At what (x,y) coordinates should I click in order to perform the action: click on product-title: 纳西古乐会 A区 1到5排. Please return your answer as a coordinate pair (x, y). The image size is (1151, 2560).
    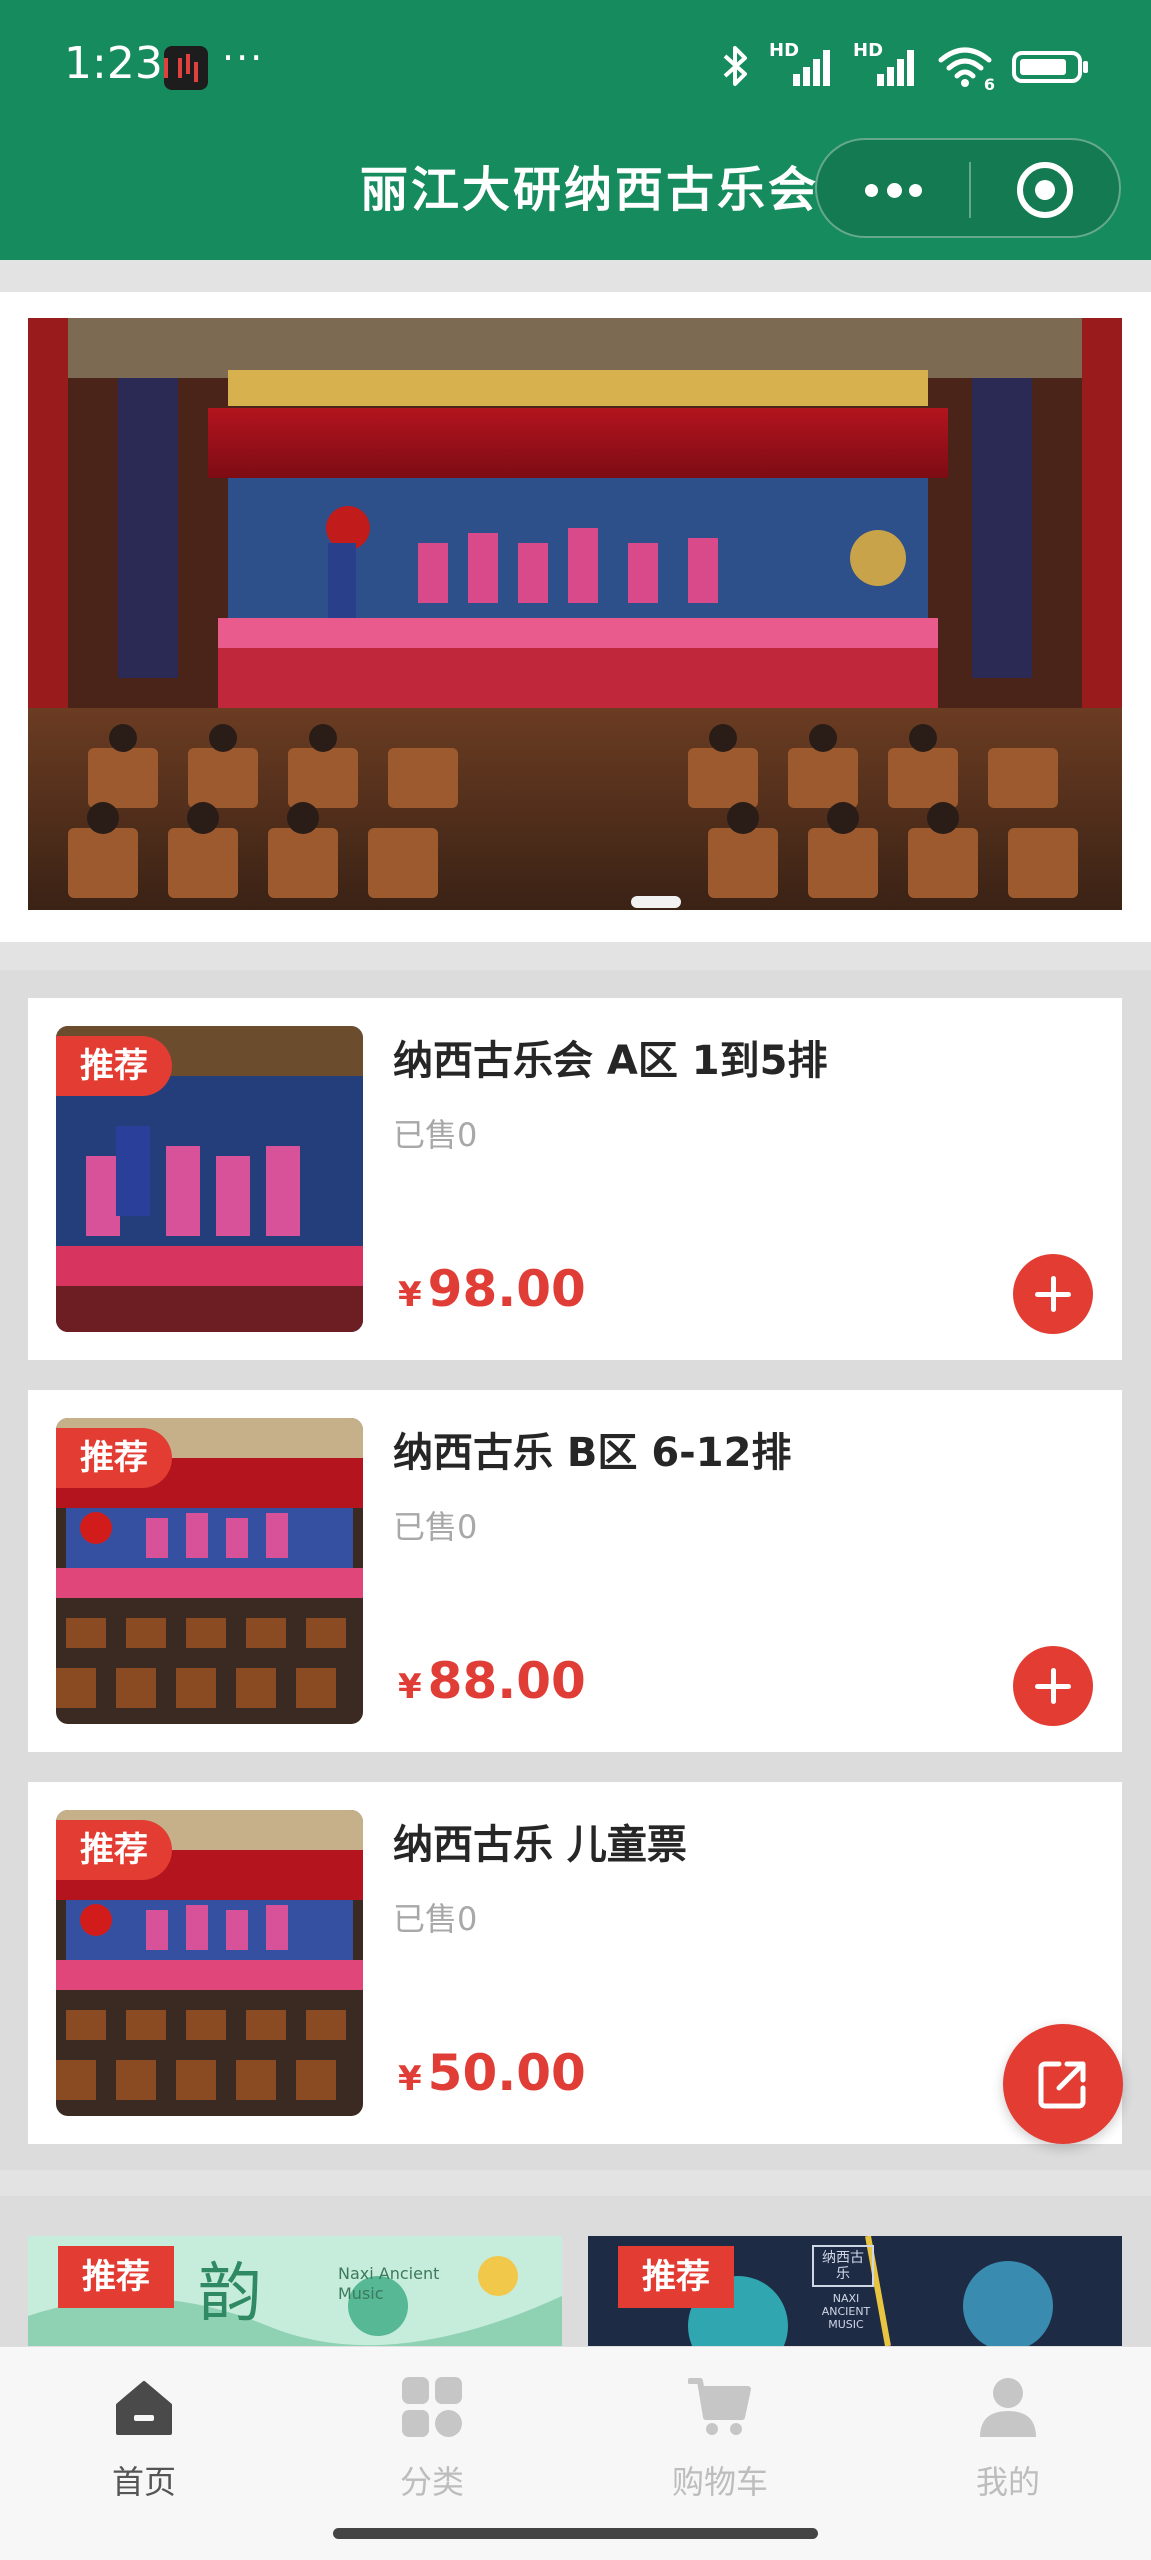
    Looking at the image, I should click on (610, 1057).